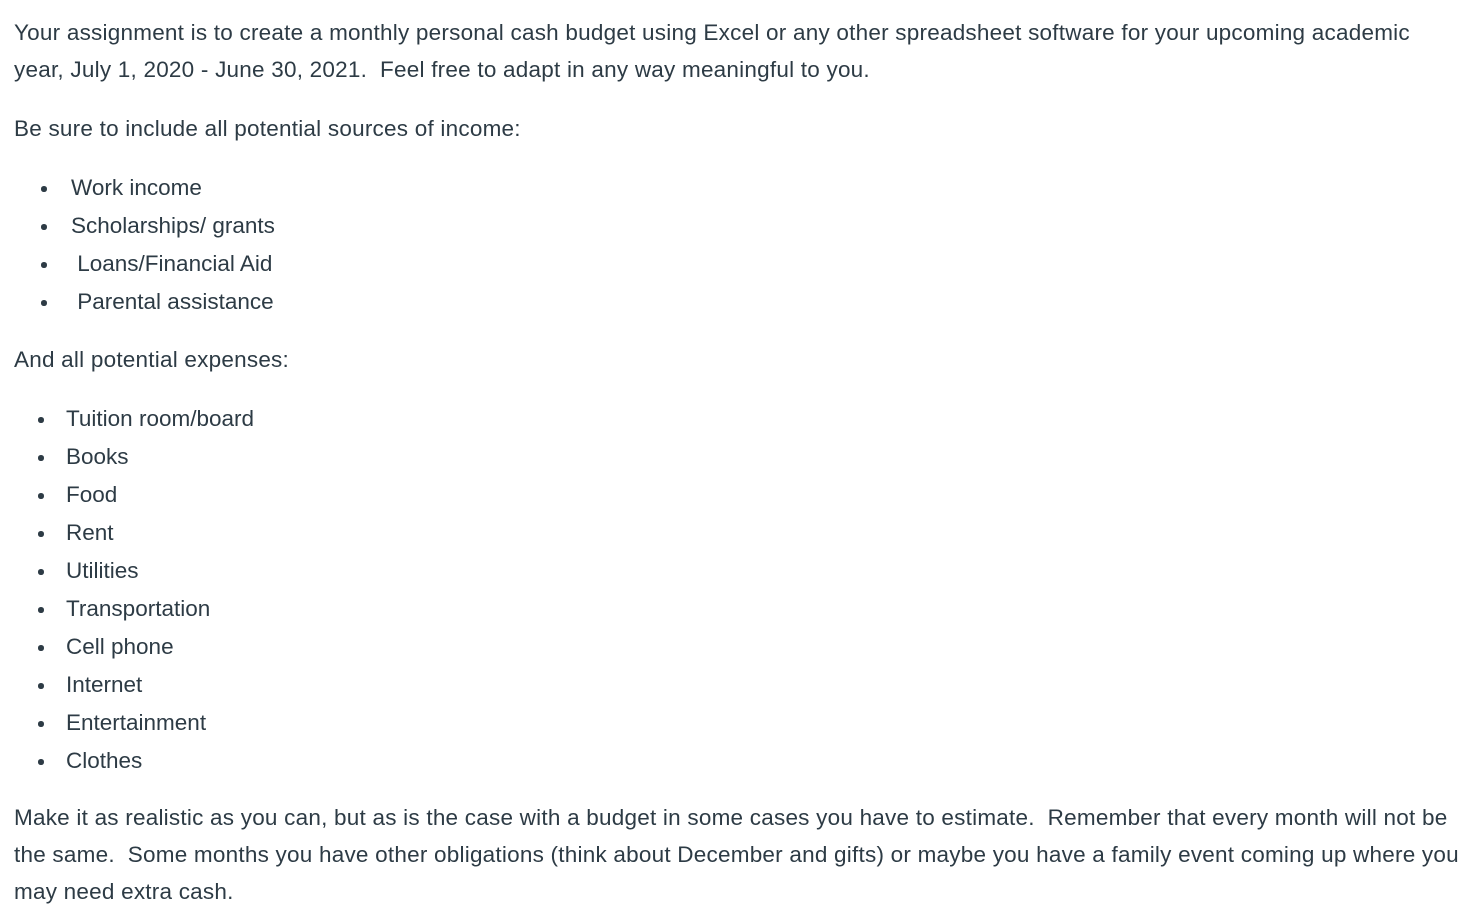 Image resolution: width=1472 pixels, height=912 pixels. Describe the element at coordinates (97, 456) in the screenshot. I see `list-item-label: Books` at that location.